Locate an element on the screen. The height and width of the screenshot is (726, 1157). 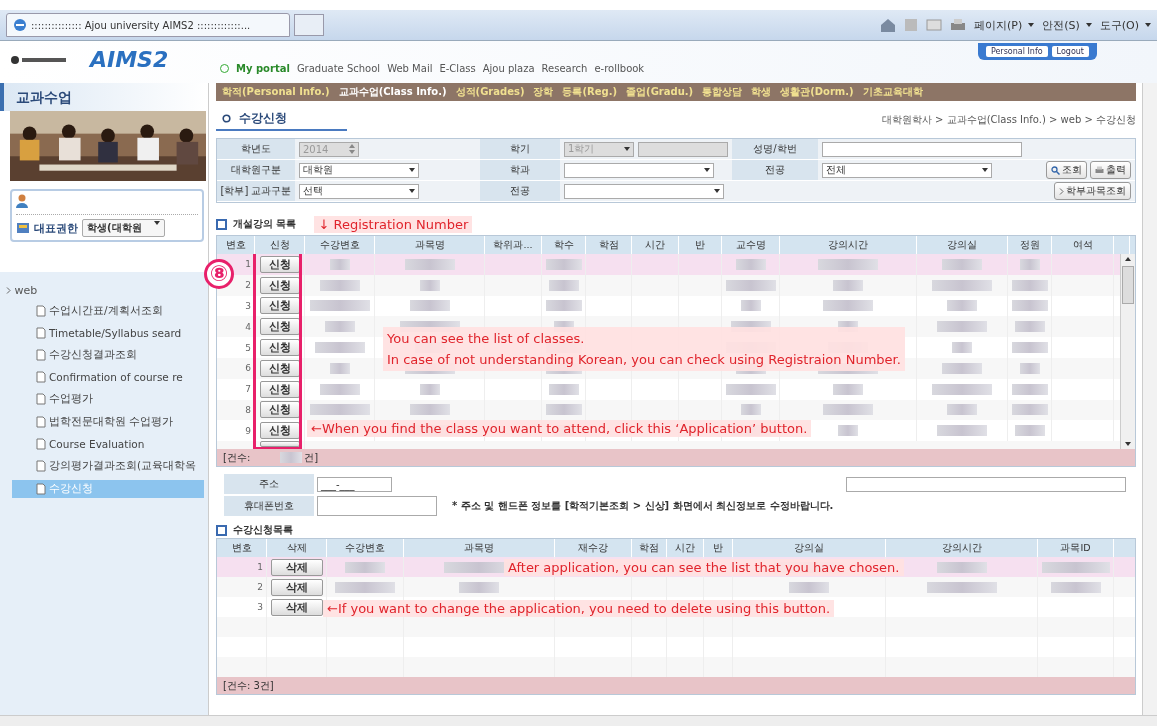
count-label: [건수: is located at coordinates (237, 457).